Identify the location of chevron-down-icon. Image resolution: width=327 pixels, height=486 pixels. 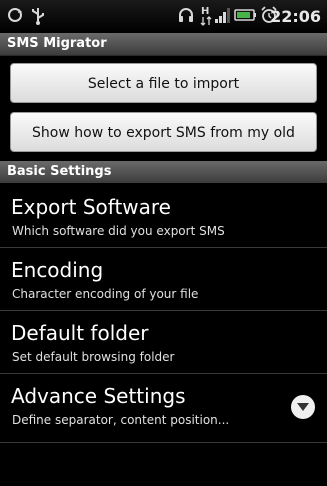
(303, 407).